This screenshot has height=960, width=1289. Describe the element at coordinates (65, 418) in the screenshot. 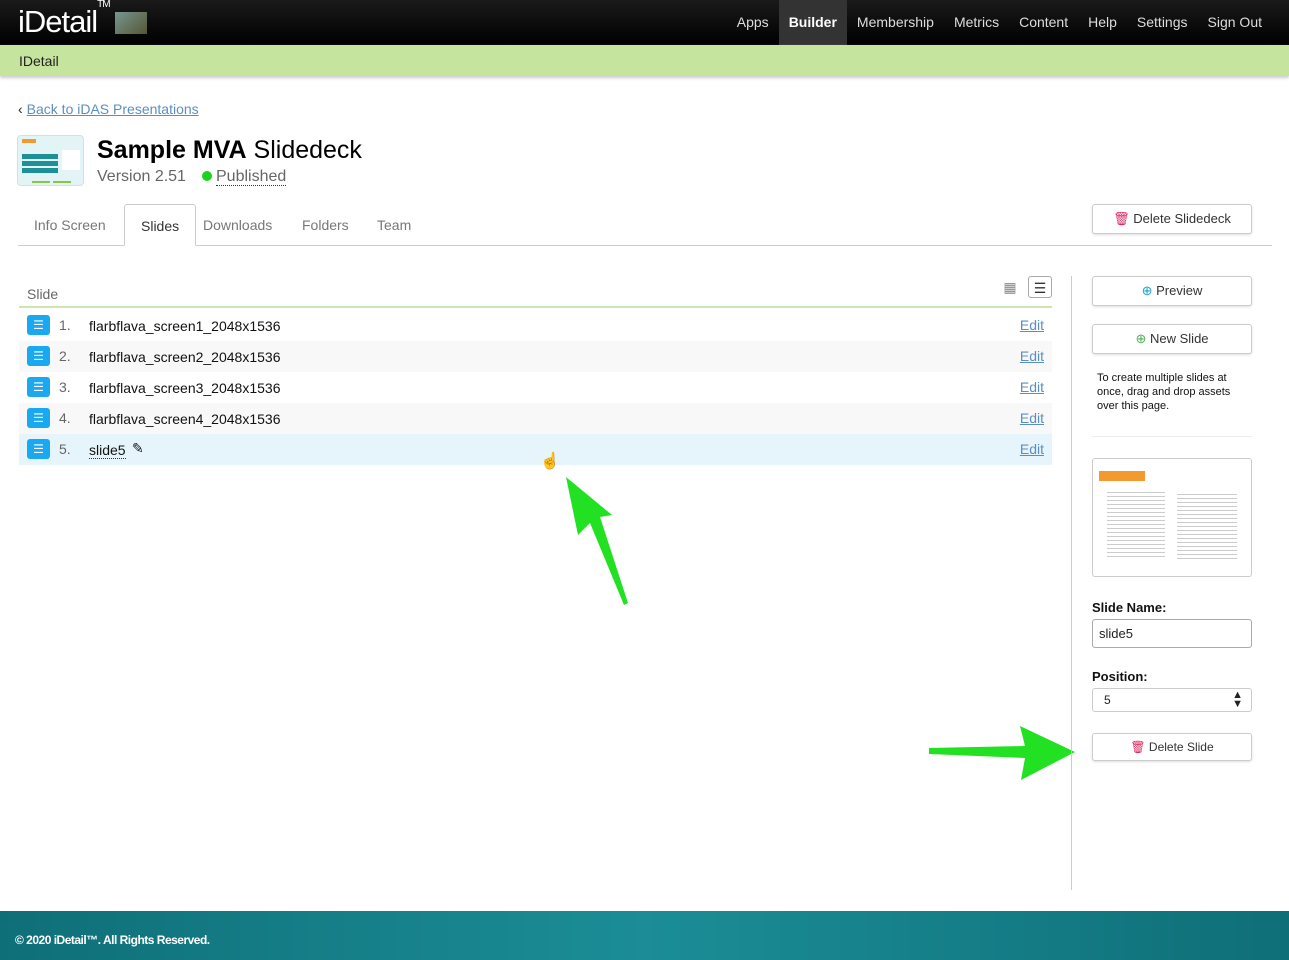

I see `slide-number: 4.` at that location.